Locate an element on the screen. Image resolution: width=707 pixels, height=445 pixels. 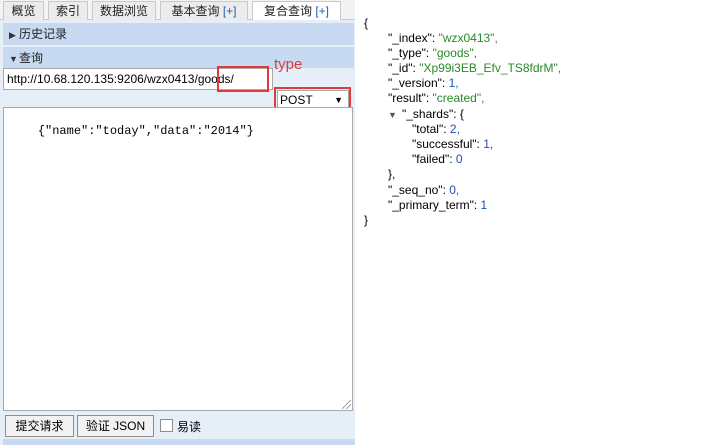
tab-browser: 数据浏览 is located at coordinates (124, 10).